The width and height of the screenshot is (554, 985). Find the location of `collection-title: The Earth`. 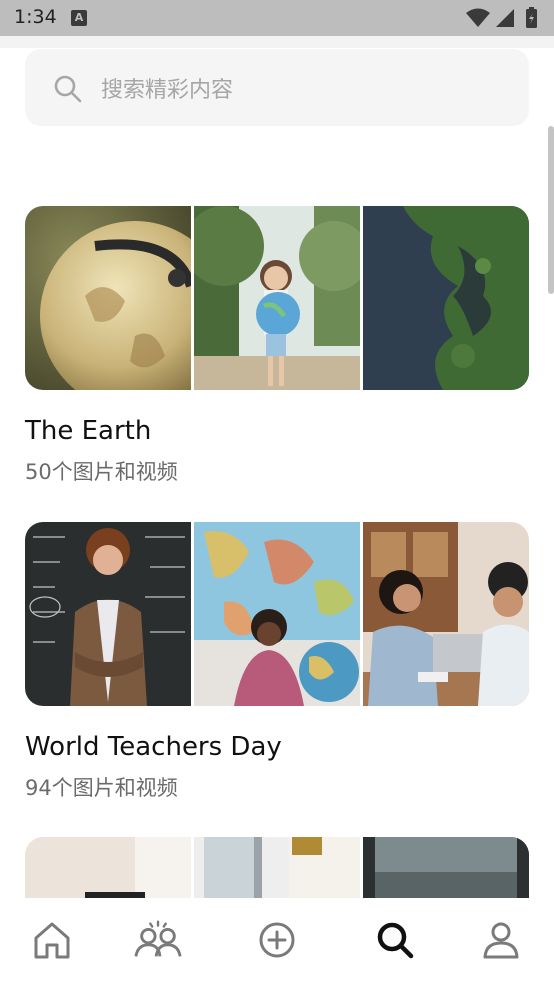

collection-title: The Earth is located at coordinates (88, 431).